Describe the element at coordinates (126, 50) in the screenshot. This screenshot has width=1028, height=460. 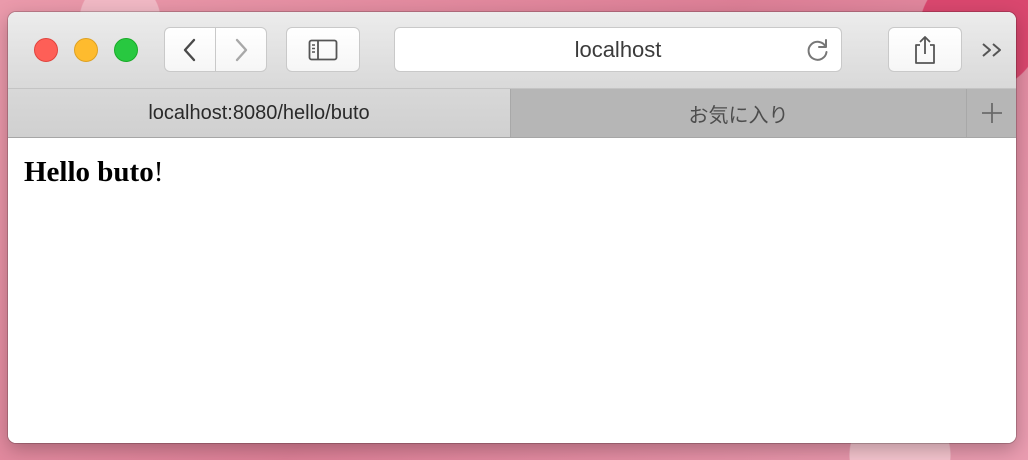
I see `zoom-window-button` at that location.